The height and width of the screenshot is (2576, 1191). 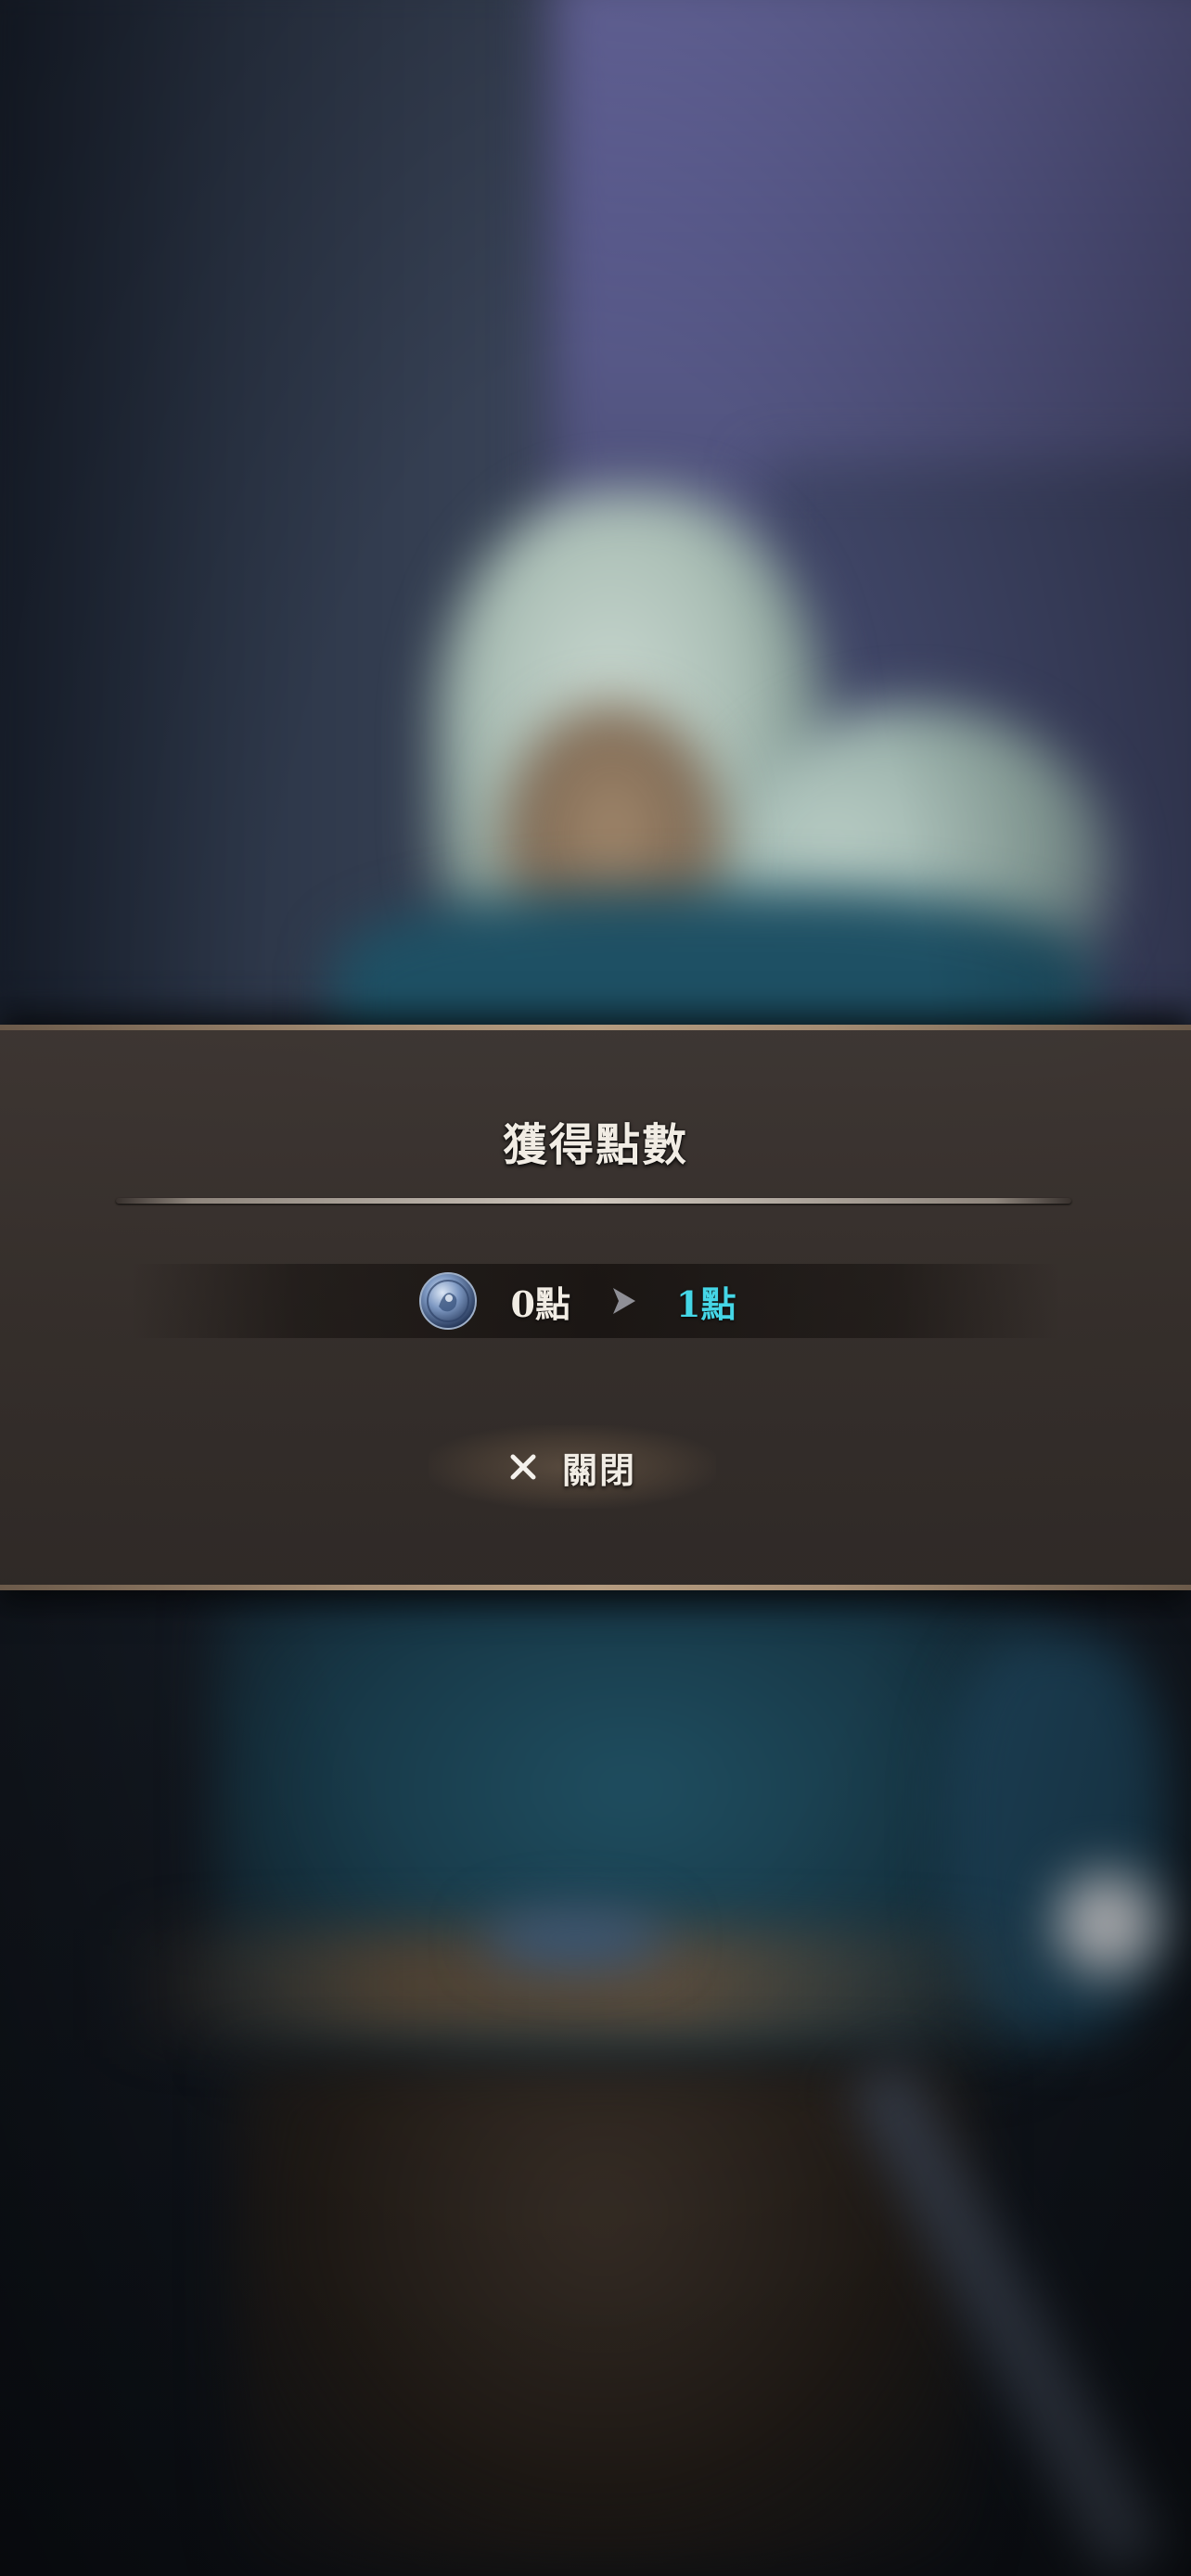 I want to click on blue-orb-icon, so click(x=447, y=1301).